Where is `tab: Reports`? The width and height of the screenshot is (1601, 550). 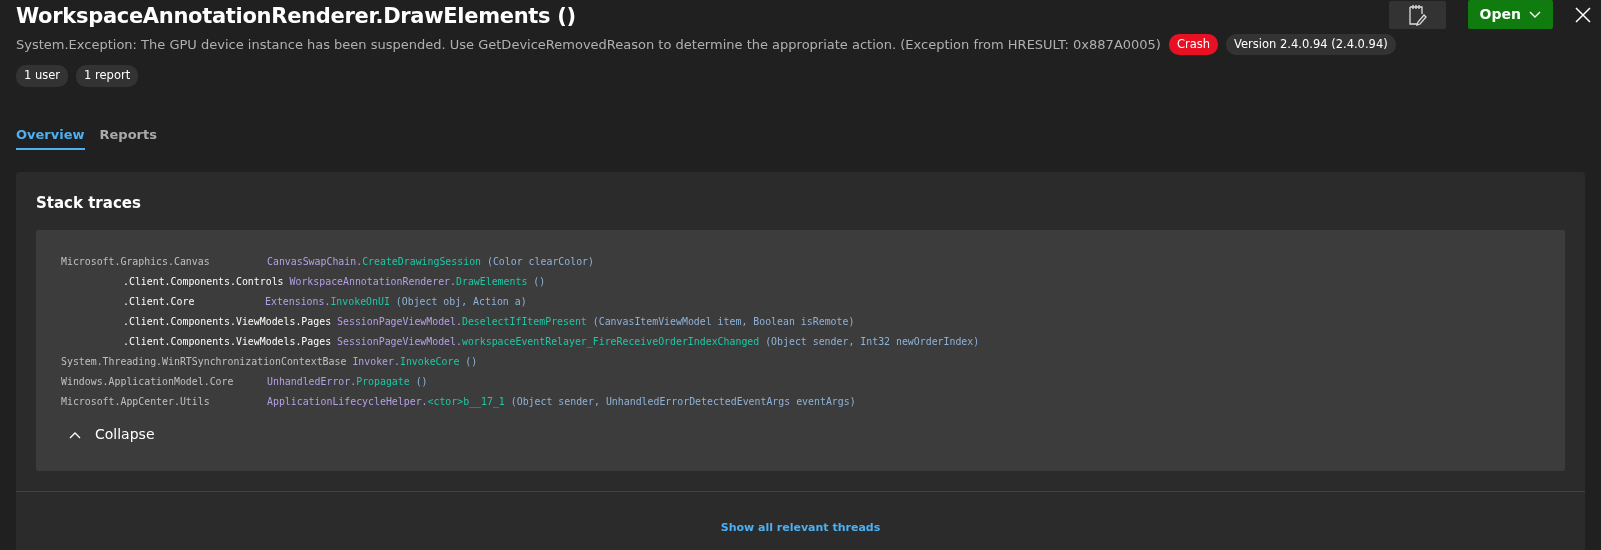 tab: Reports is located at coordinates (128, 137).